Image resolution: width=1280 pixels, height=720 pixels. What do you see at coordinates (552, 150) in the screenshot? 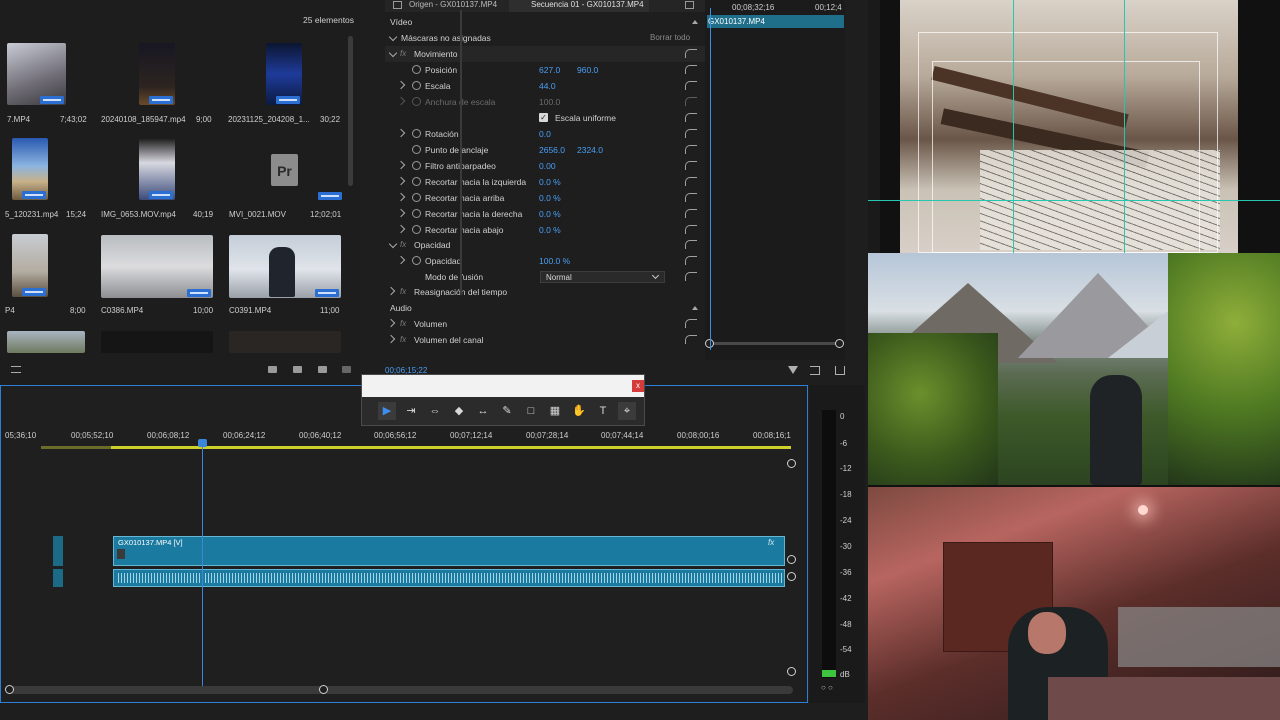
I see `anchor-x-value: 2656.0` at bounding box center [552, 150].